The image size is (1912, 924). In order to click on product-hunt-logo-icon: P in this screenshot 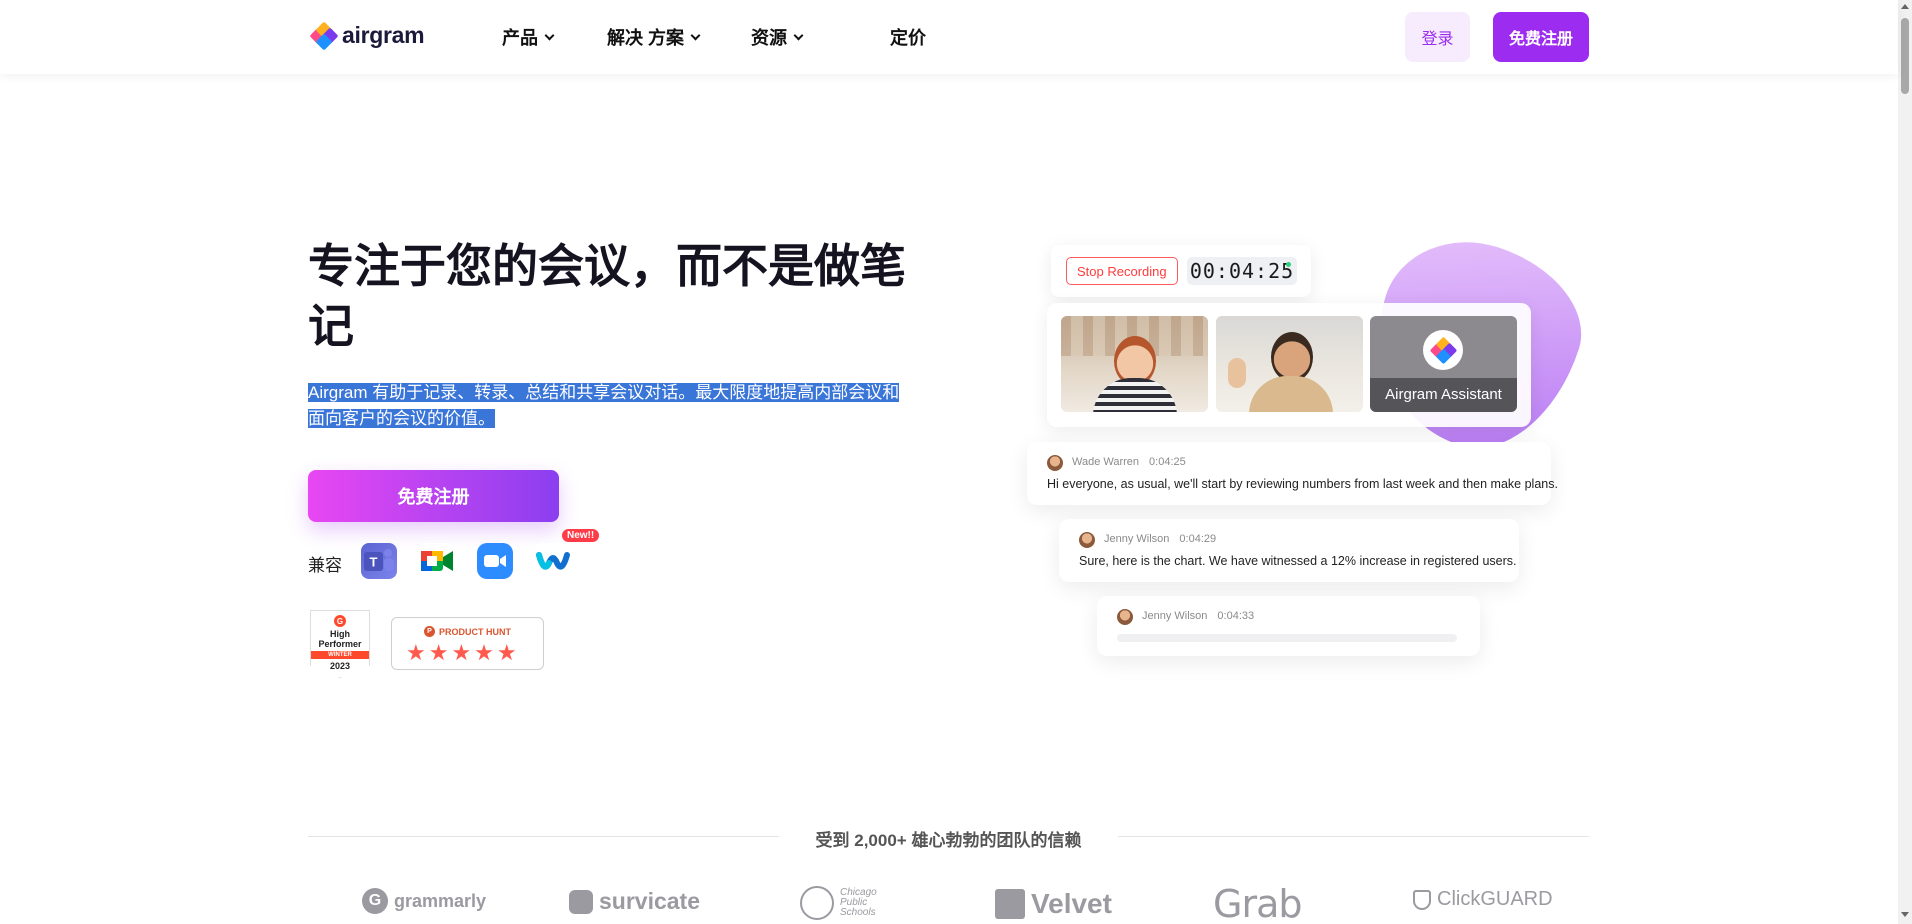, I will do `click(429, 631)`.